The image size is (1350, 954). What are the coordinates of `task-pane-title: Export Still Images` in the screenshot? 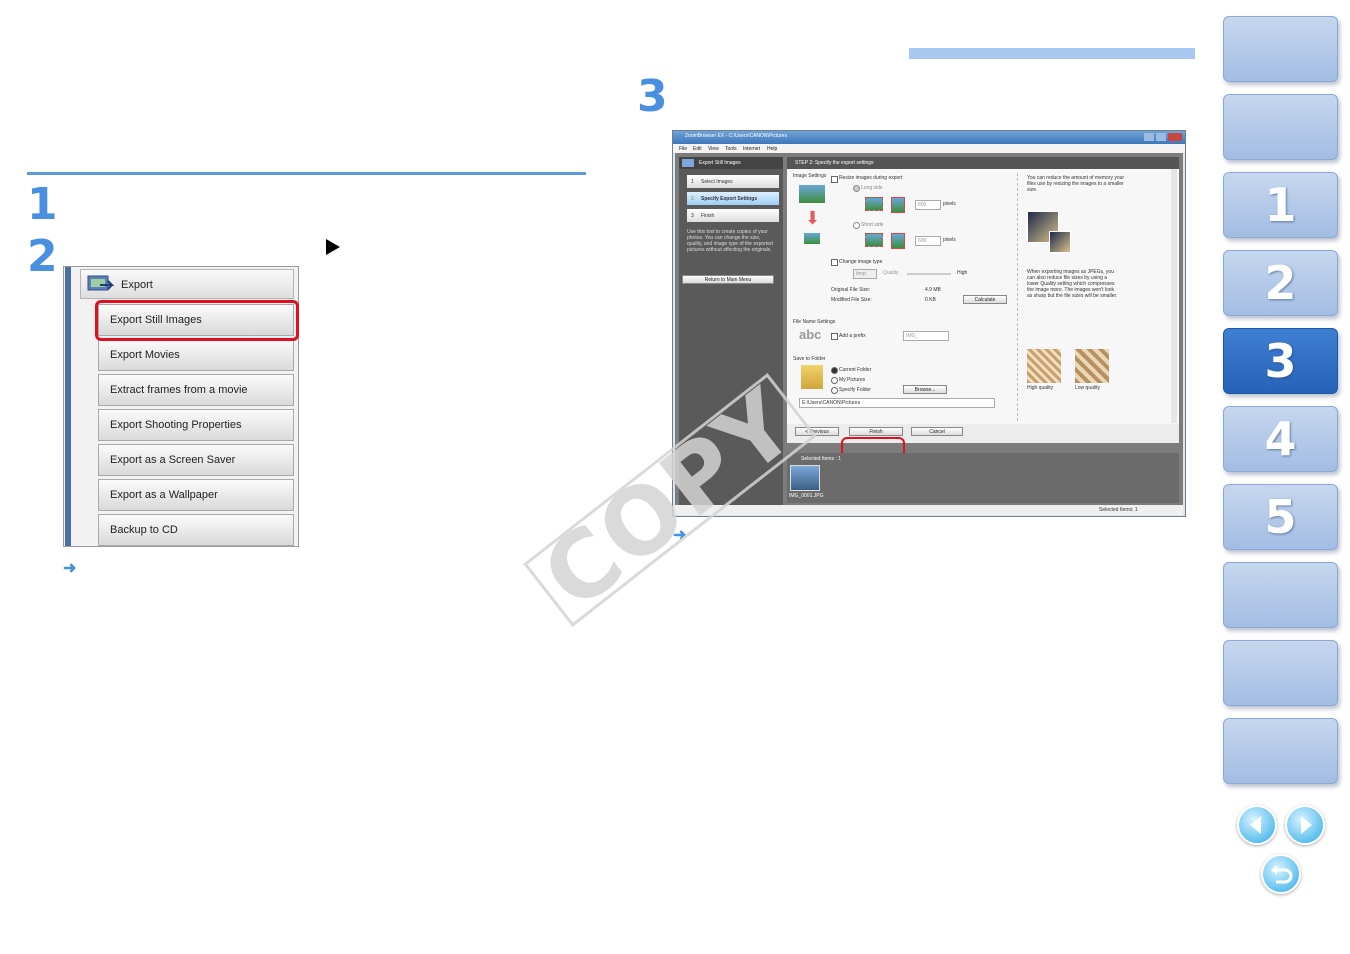 It's located at (720, 163).